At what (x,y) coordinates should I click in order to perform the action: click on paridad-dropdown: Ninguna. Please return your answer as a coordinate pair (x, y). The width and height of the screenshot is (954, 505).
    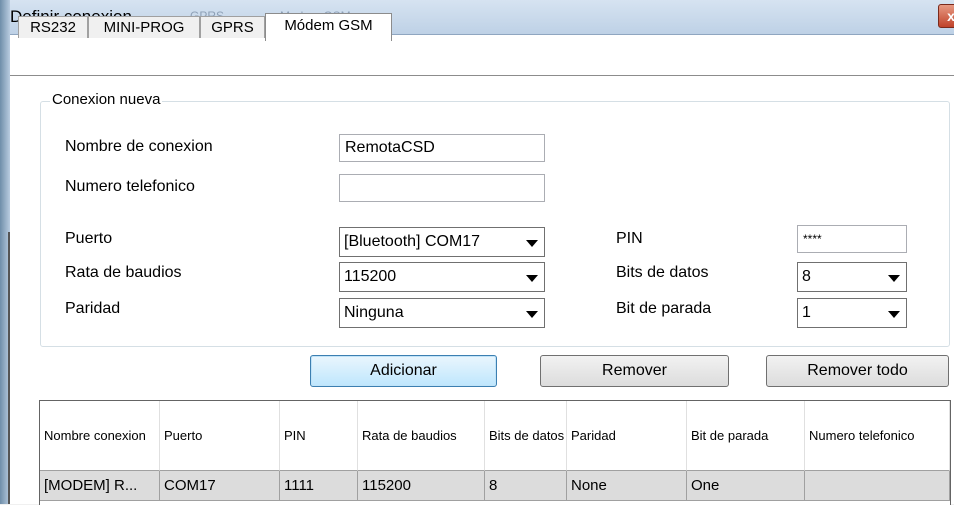
    Looking at the image, I should click on (442, 313).